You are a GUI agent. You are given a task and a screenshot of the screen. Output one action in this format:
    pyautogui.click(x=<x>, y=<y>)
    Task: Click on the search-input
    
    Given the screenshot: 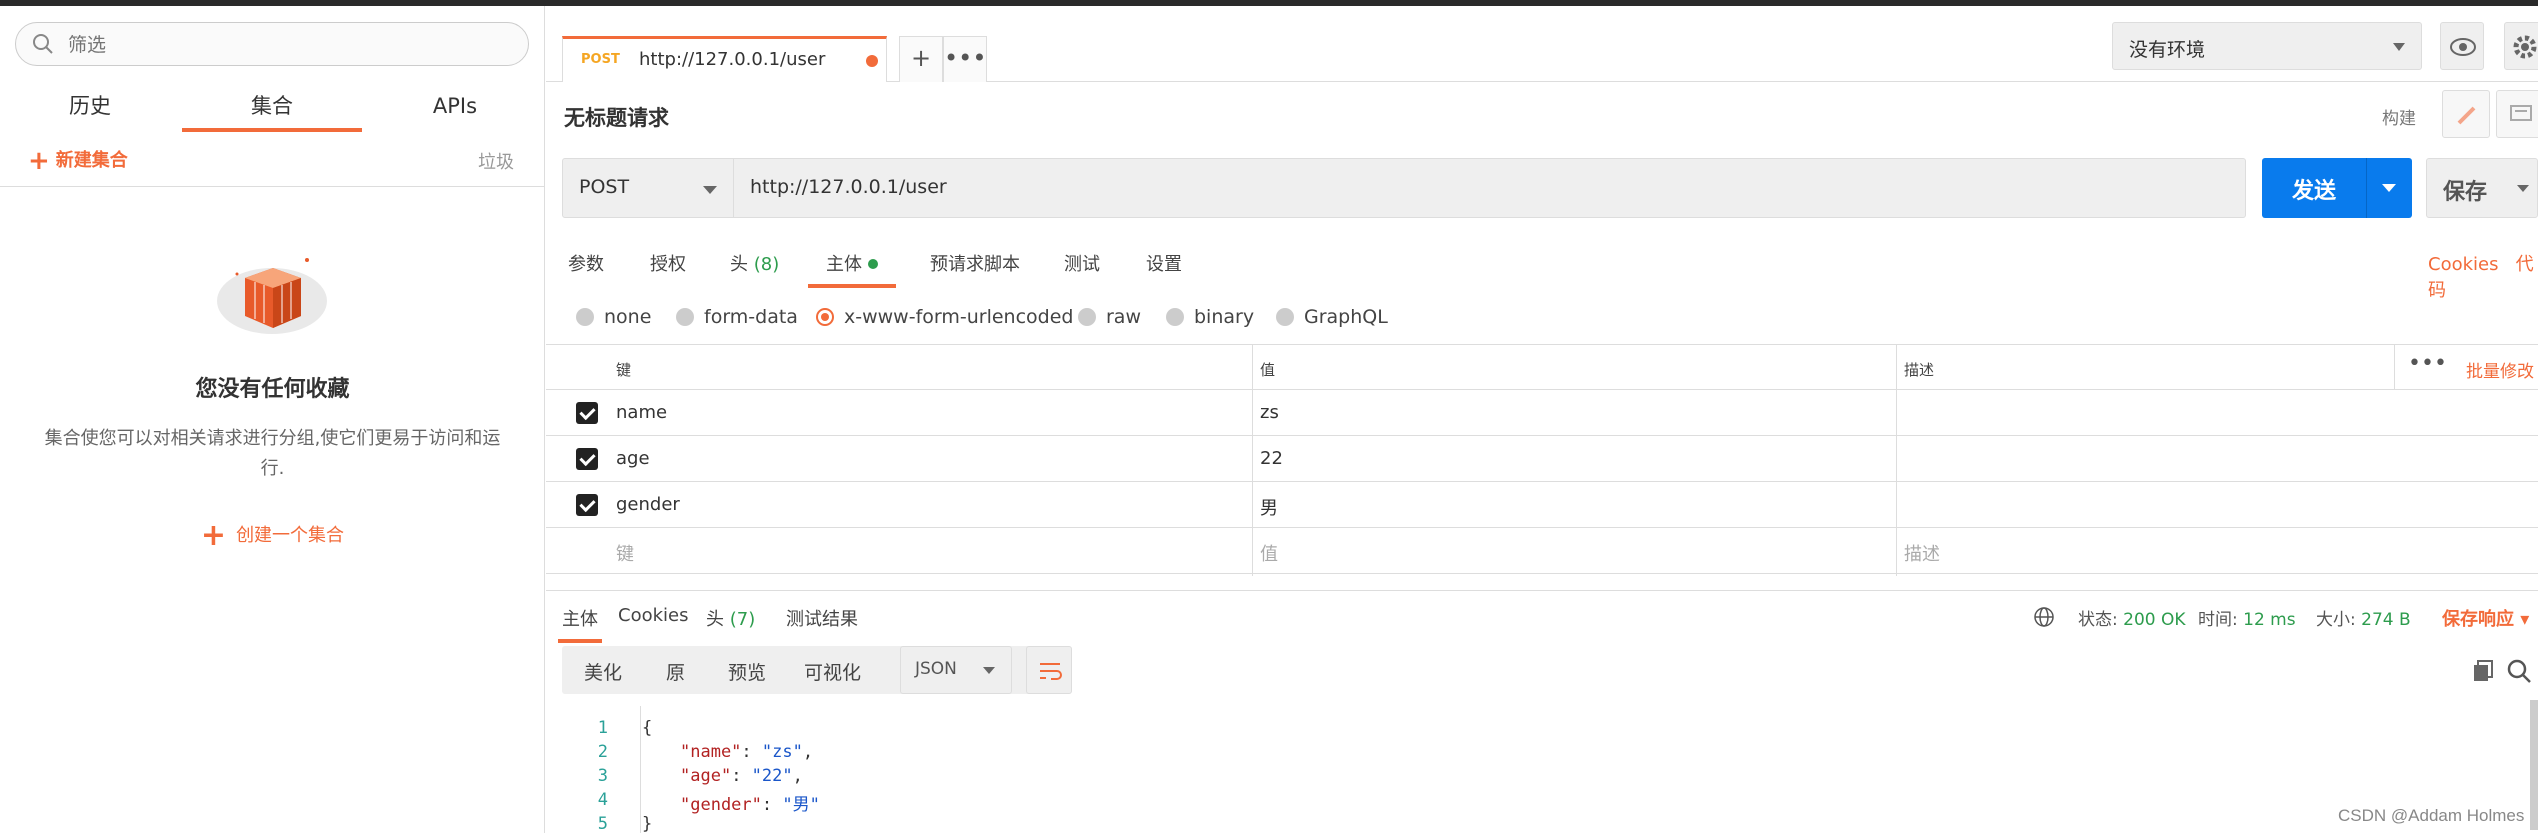 What is the action you would take?
    pyautogui.click(x=288, y=45)
    